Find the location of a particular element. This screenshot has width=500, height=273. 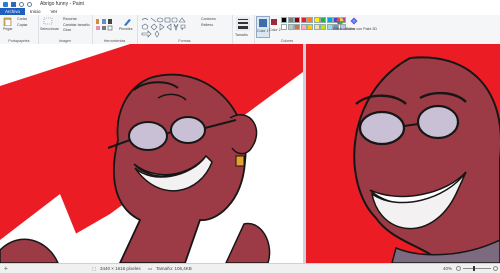

redo-icon is located at coordinates (29, 4).